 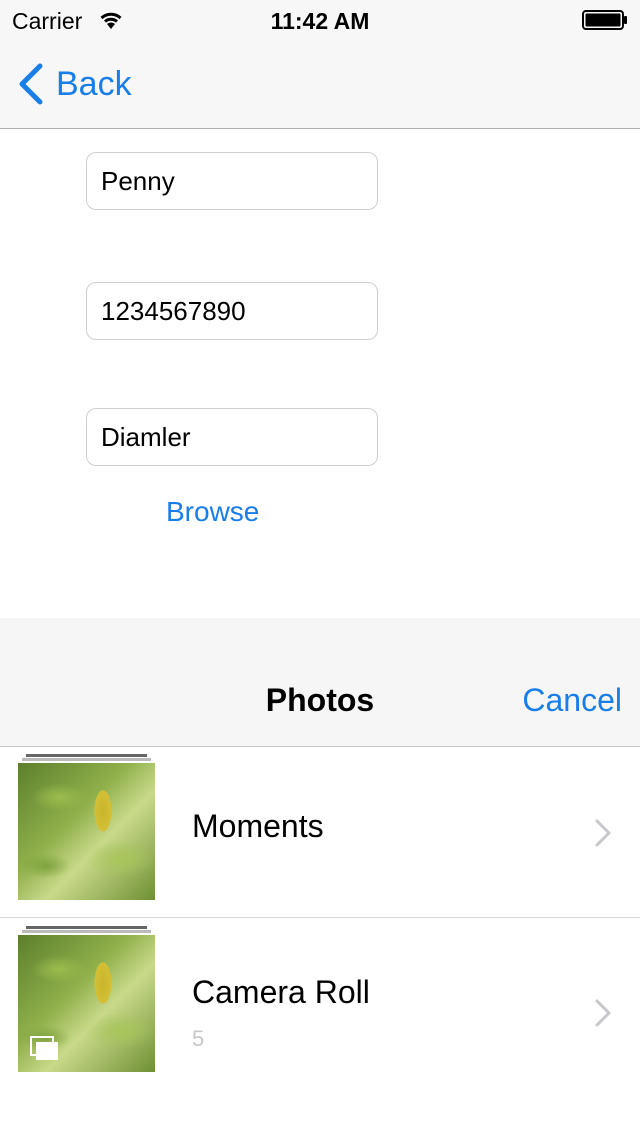 What do you see at coordinates (86, 831) in the screenshot?
I see `album-cover-image` at bounding box center [86, 831].